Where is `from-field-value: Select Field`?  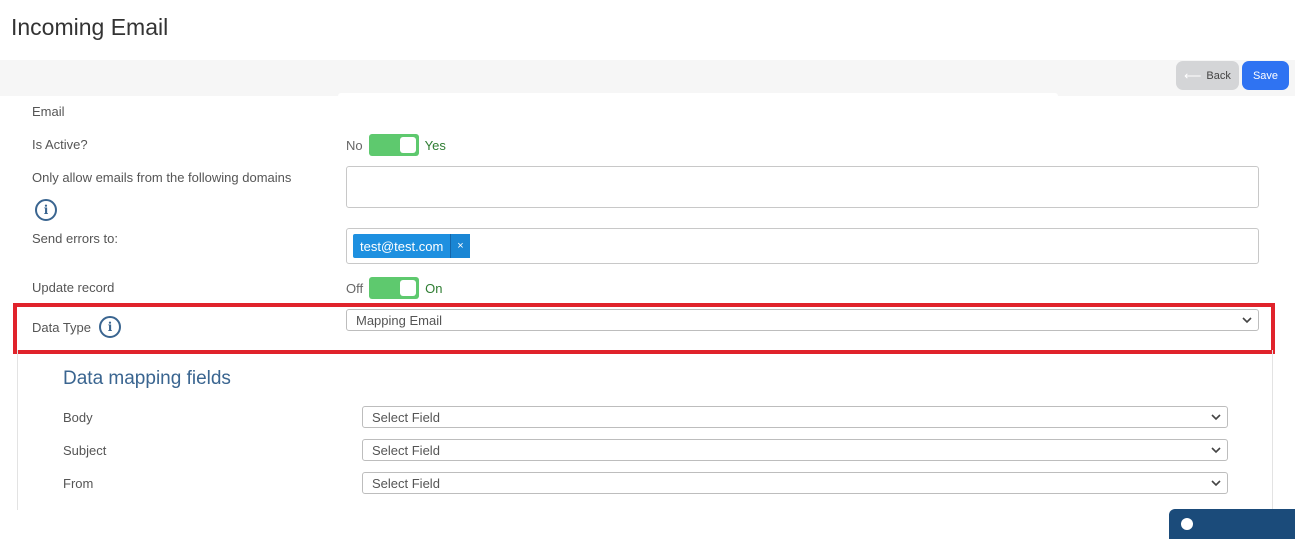 from-field-value: Select Field is located at coordinates (406, 483).